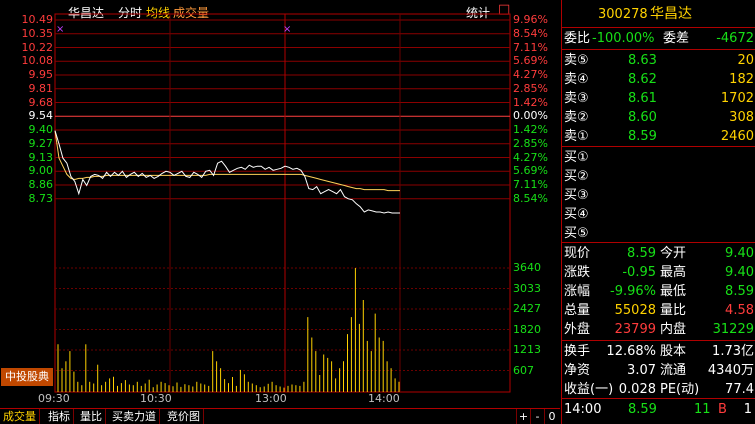  What do you see at coordinates (642, 98) in the screenshot?
I see `ask-price: 8.61` at bounding box center [642, 98].